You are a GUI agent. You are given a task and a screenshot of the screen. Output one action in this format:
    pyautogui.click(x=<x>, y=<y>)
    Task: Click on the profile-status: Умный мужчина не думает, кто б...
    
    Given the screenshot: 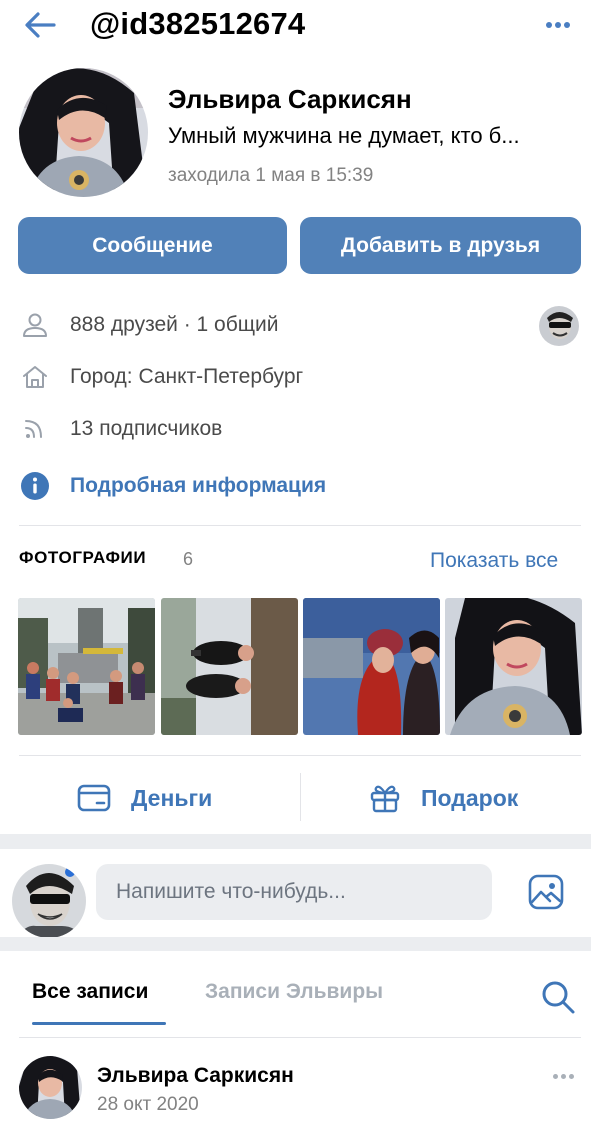 What is the action you would take?
    pyautogui.click(x=373, y=136)
    